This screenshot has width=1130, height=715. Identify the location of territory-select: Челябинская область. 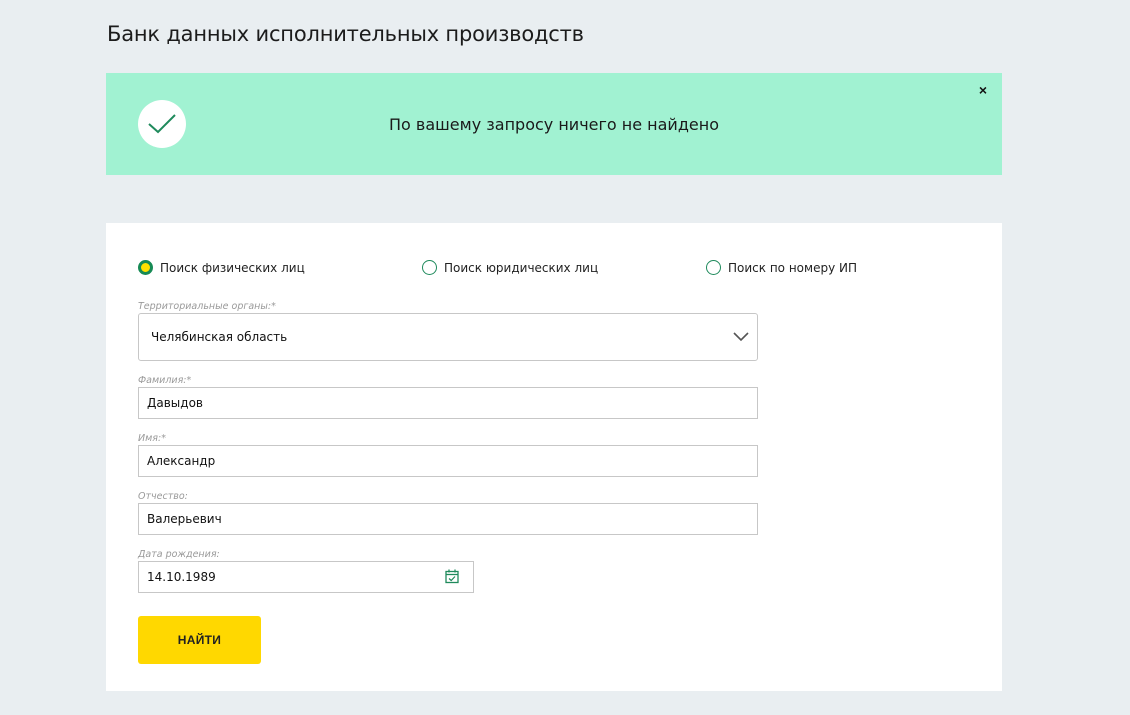
(448, 337).